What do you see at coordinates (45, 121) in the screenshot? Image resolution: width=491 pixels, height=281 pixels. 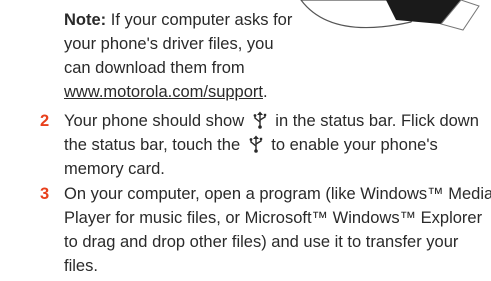 I see `step-number: 2` at bounding box center [45, 121].